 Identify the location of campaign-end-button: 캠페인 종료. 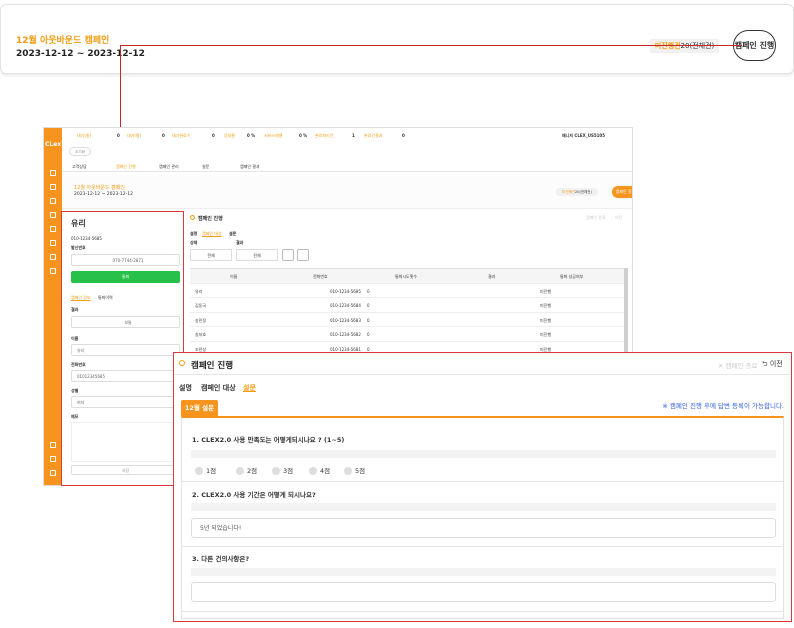
(622, 192).